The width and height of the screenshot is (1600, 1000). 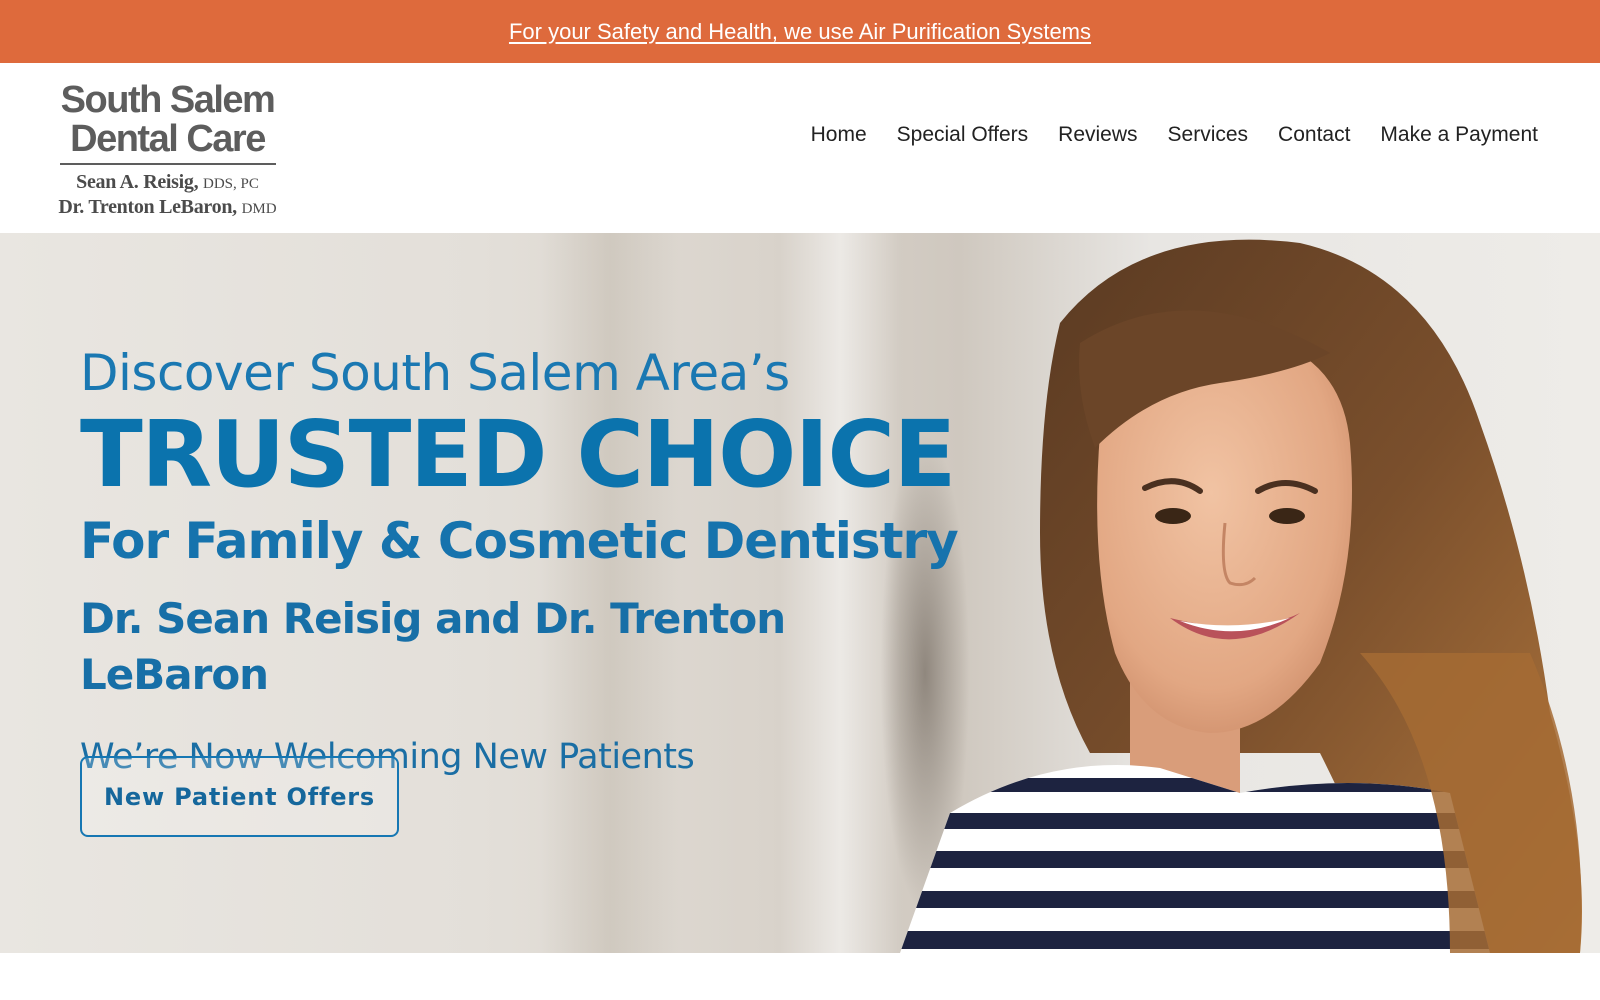 What do you see at coordinates (839, 135) in the screenshot?
I see `nav-item-home: Home` at bounding box center [839, 135].